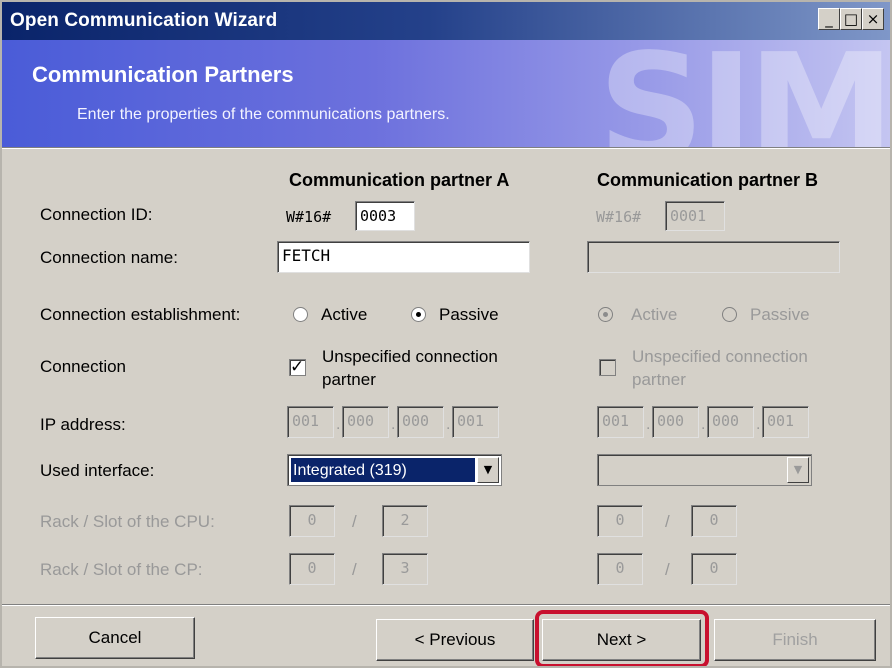 Image resolution: width=892 pixels, height=668 pixels. Describe the element at coordinates (410, 357) in the screenshot. I see `partner-a-unspecified-label-line1: Unspecified connection` at that location.